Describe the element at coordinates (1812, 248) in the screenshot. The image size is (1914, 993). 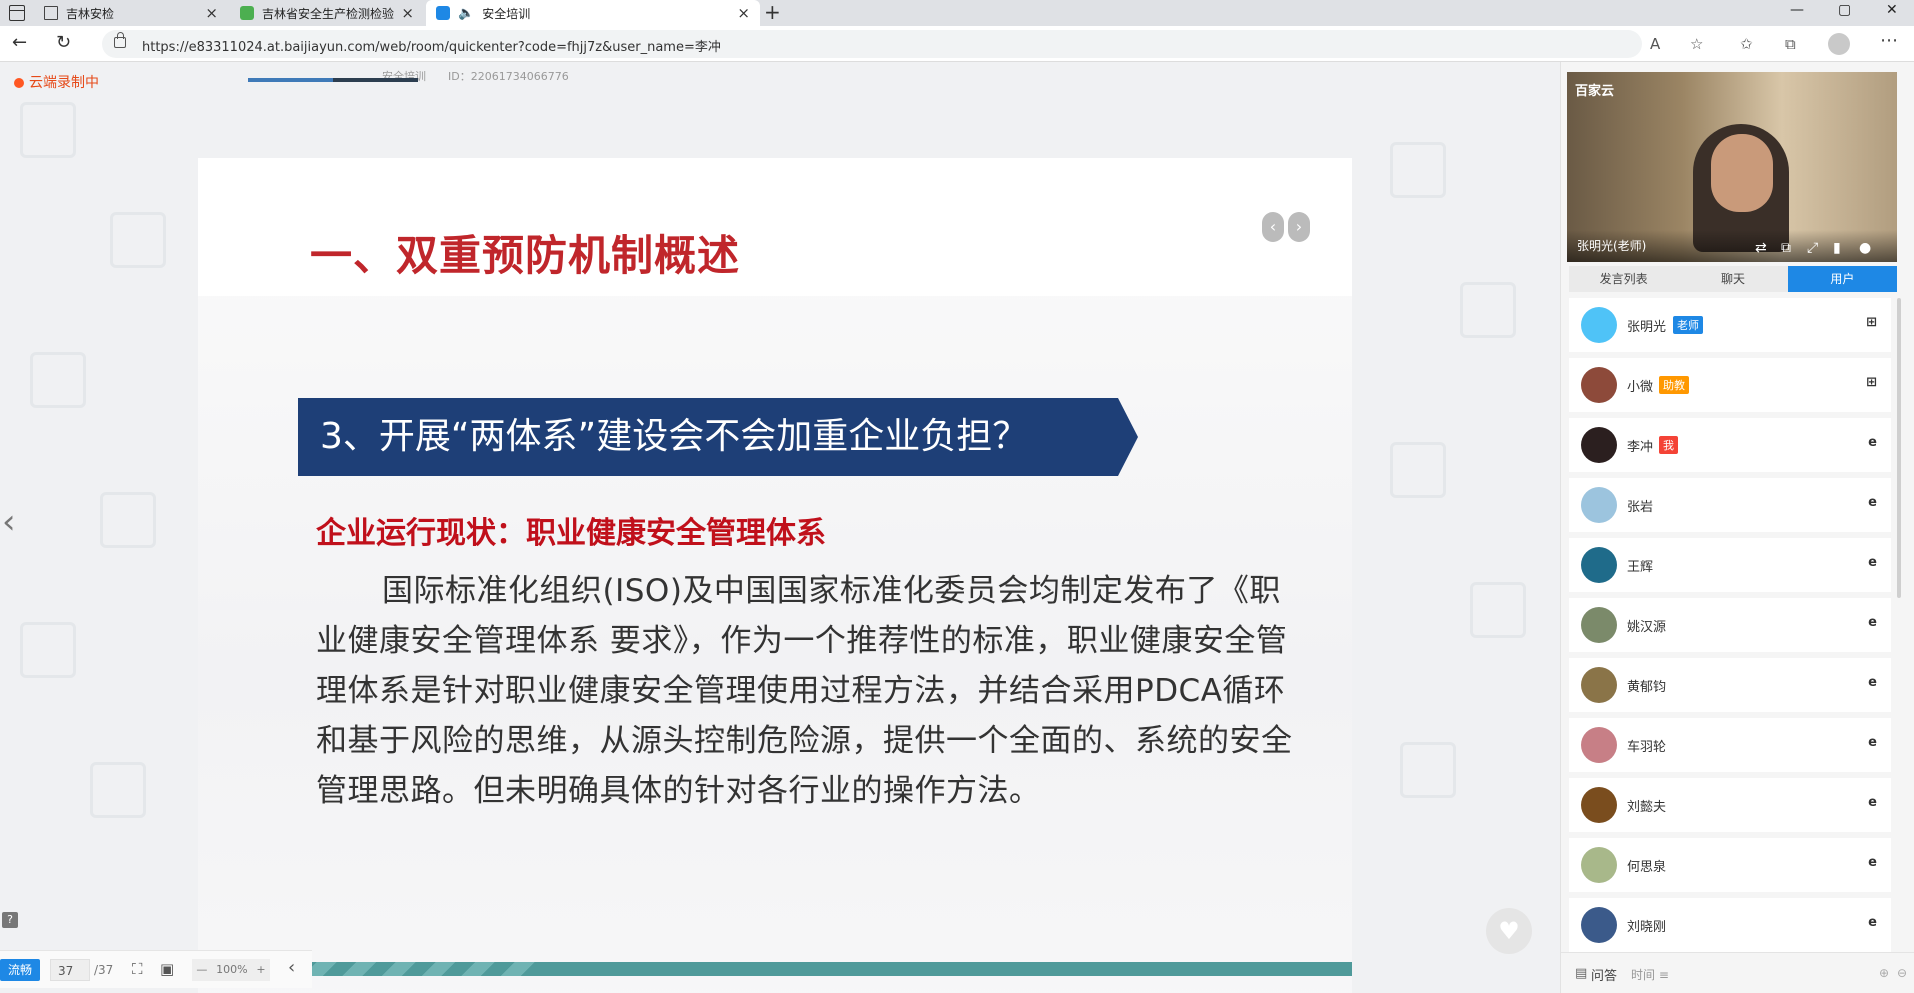
I see `expand-video-icon: ⤢` at that location.